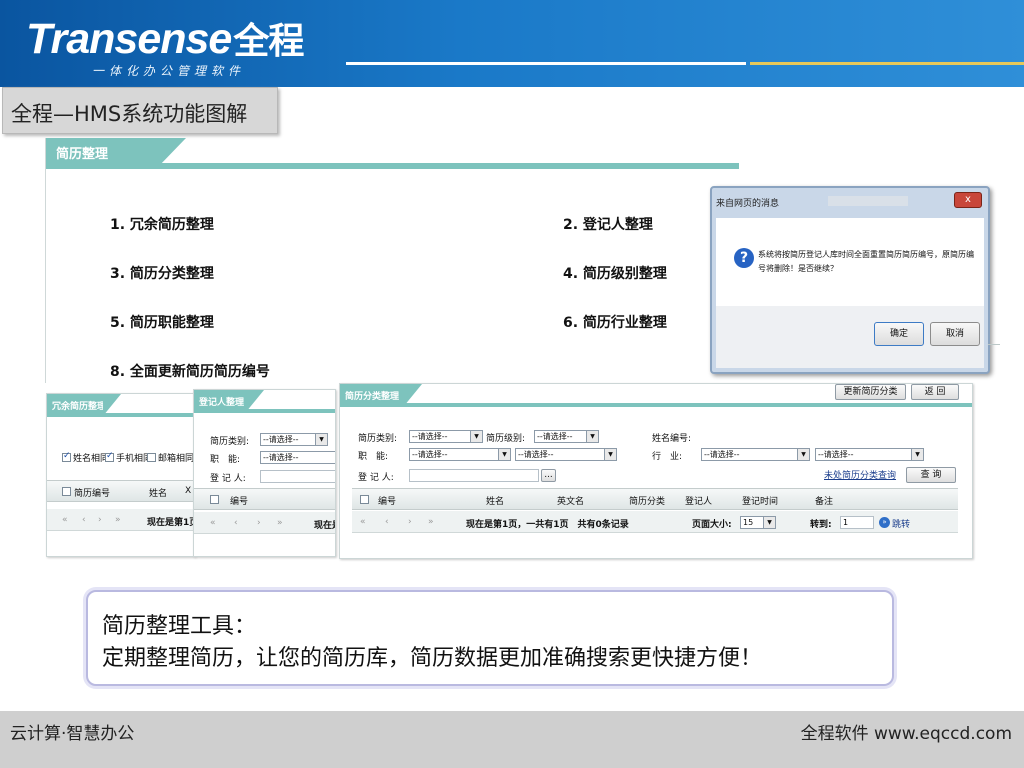  I want to click on ok-button: 确定, so click(899, 334).